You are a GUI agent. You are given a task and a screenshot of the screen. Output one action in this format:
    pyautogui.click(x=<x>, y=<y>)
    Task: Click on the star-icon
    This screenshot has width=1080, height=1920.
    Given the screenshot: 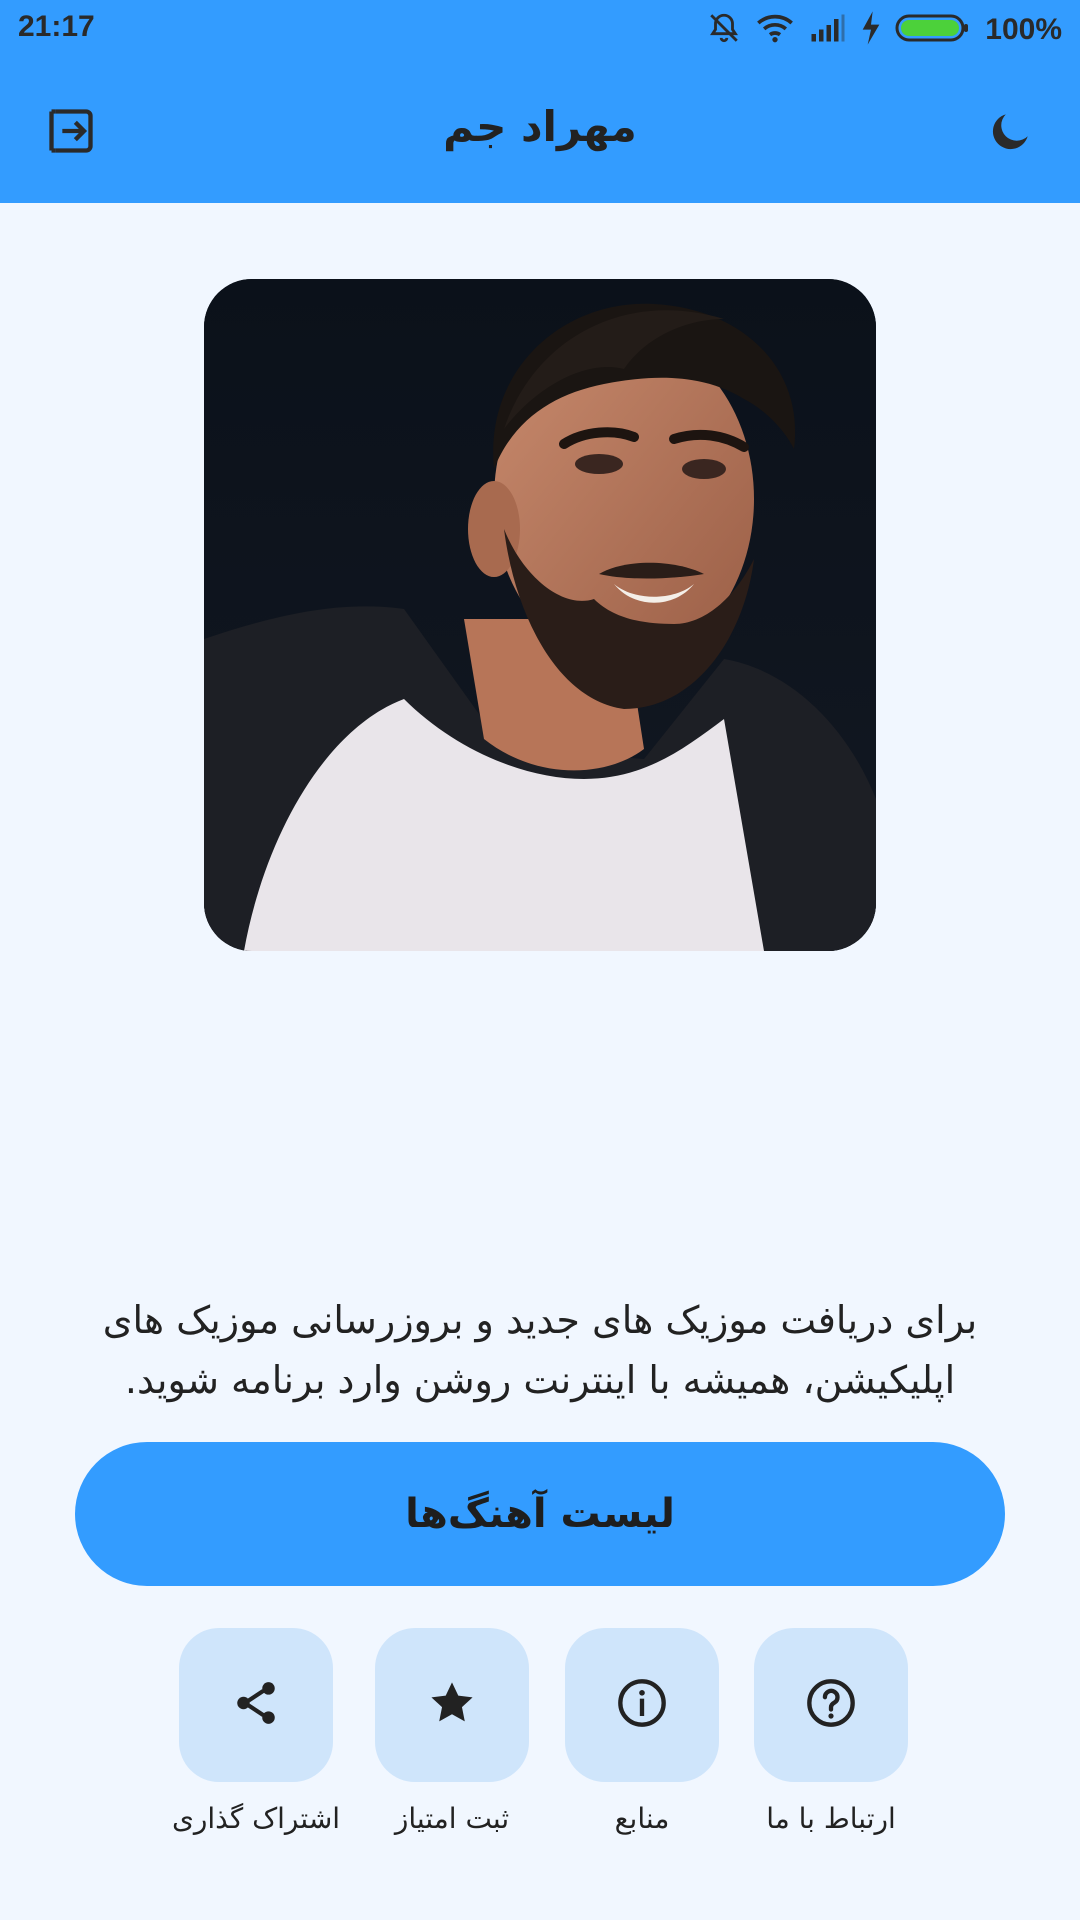 What is the action you would take?
    pyautogui.click(x=452, y=1705)
    